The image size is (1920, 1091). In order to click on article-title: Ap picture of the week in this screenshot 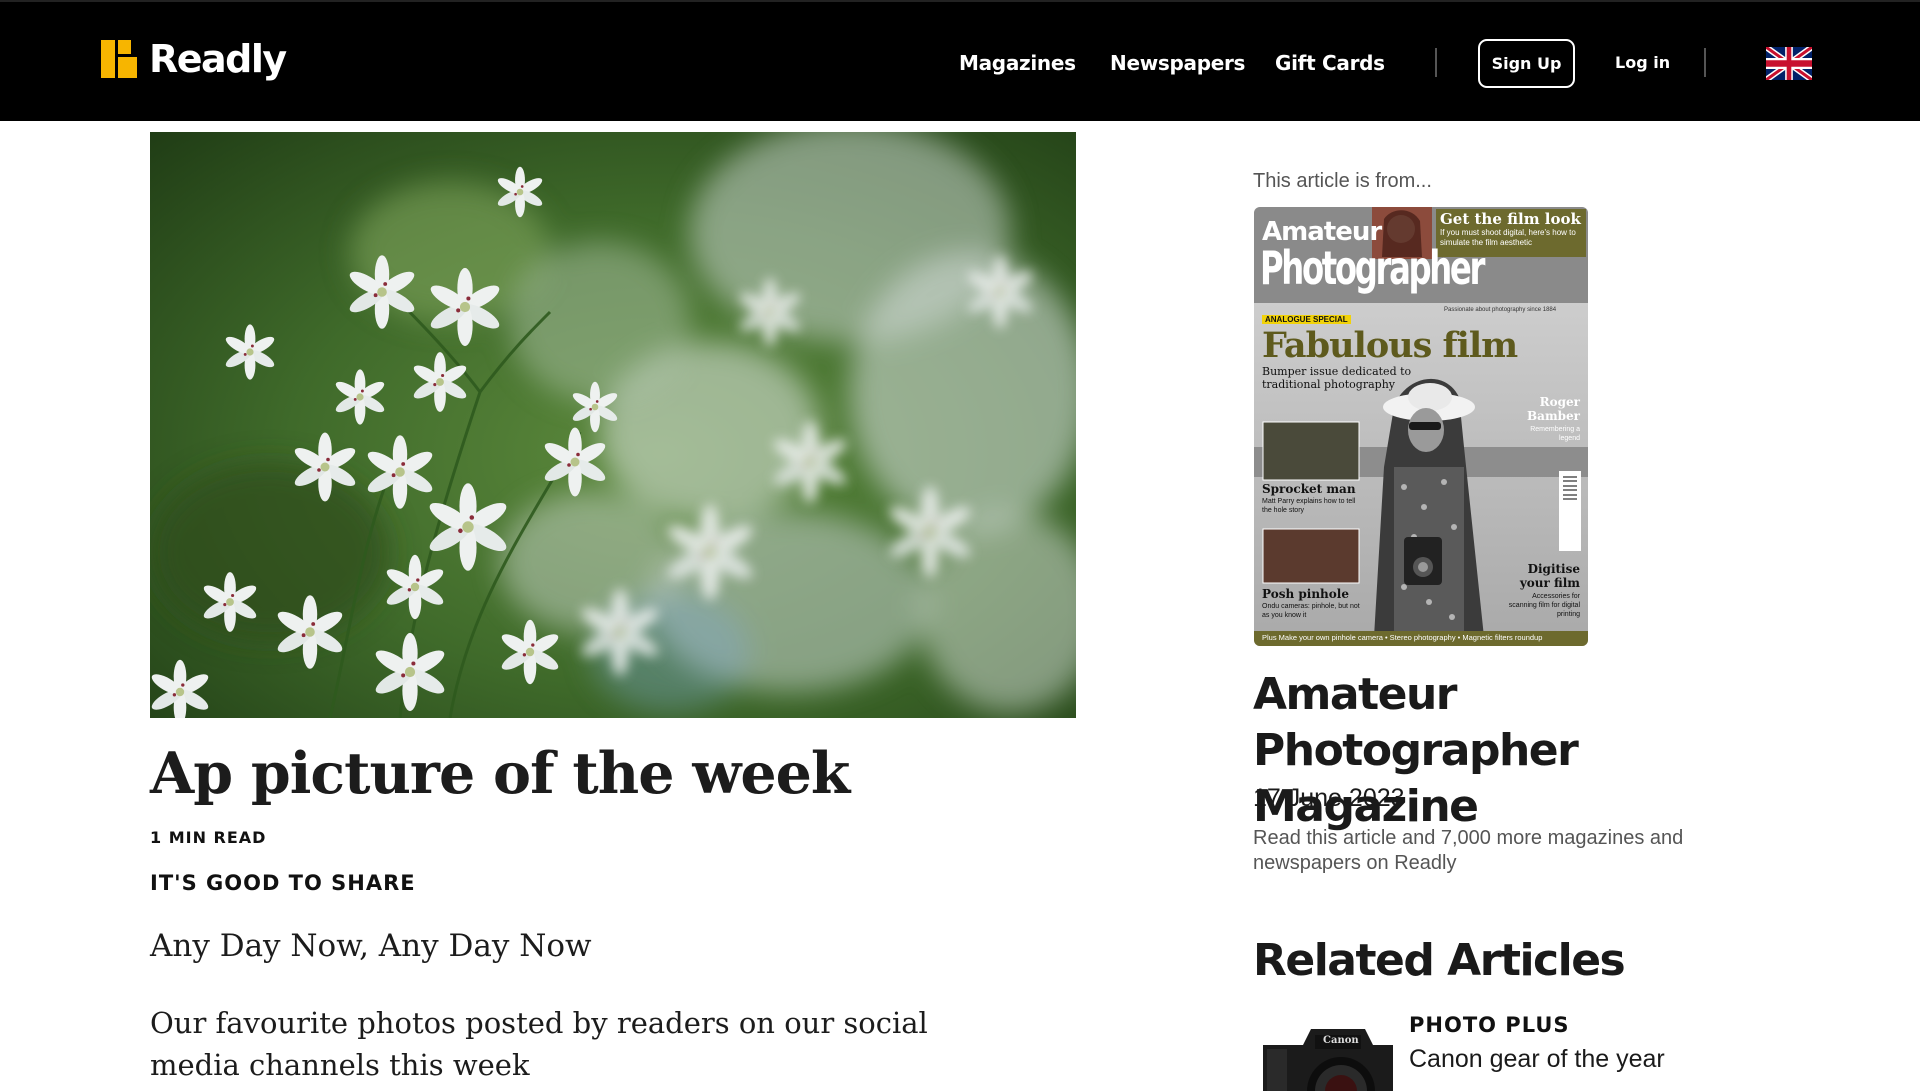, I will do `click(500, 773)`.